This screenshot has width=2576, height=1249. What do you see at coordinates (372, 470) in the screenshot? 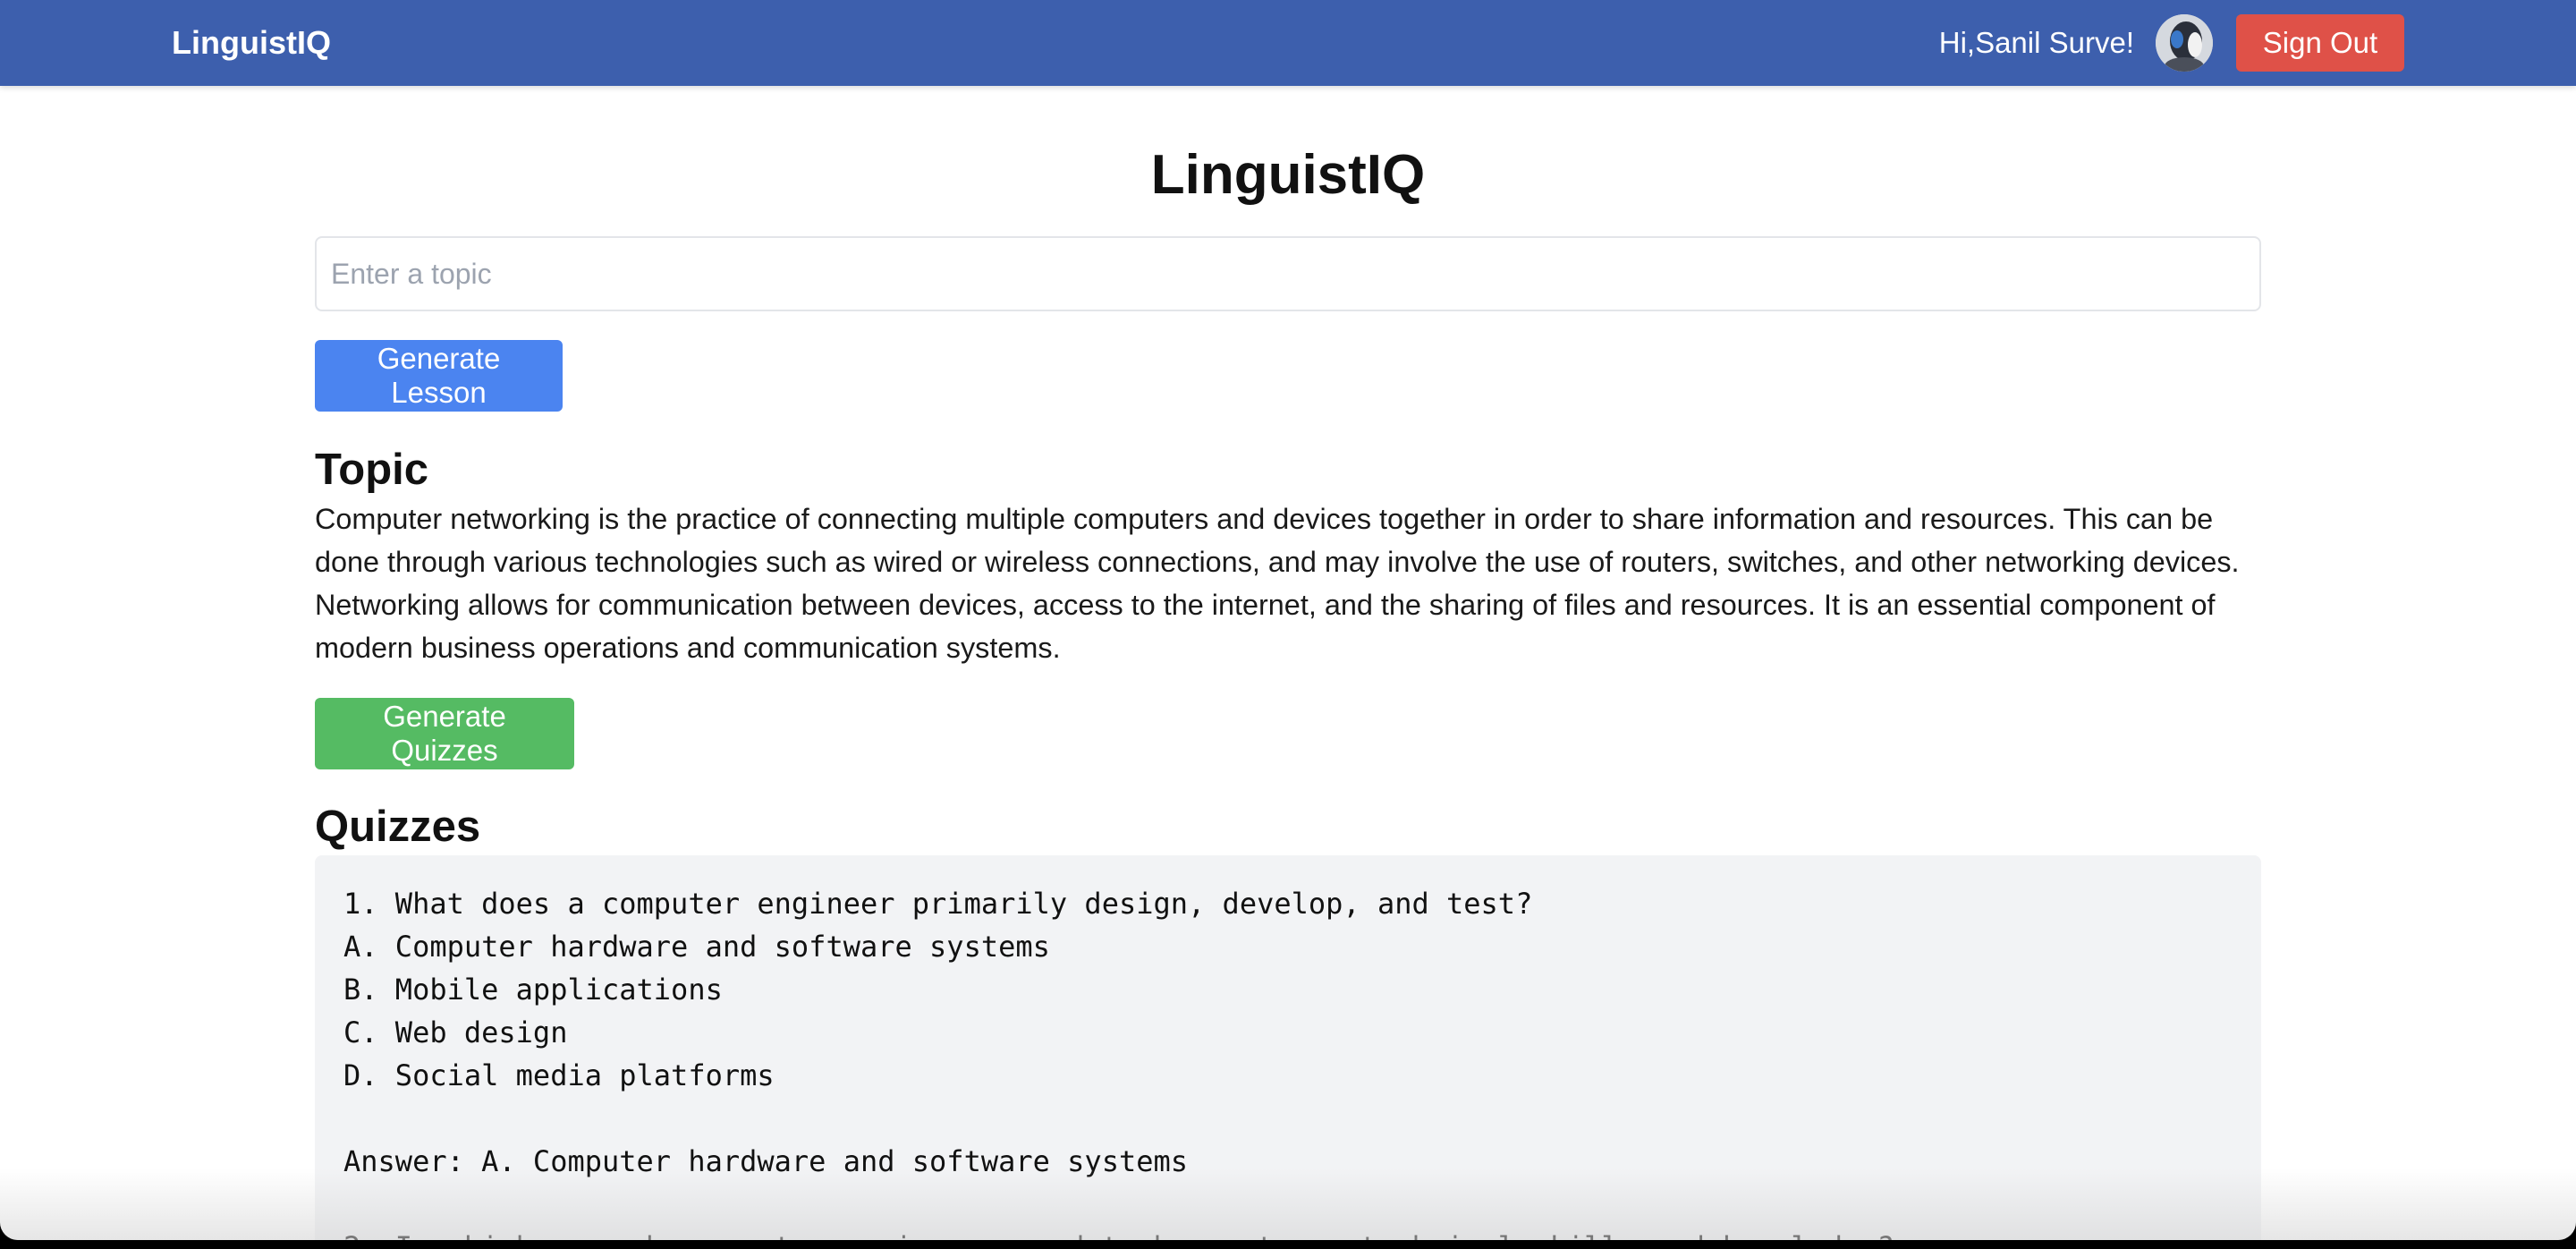
I see `topic-heading: Topic` at bounding box center [372, 470].